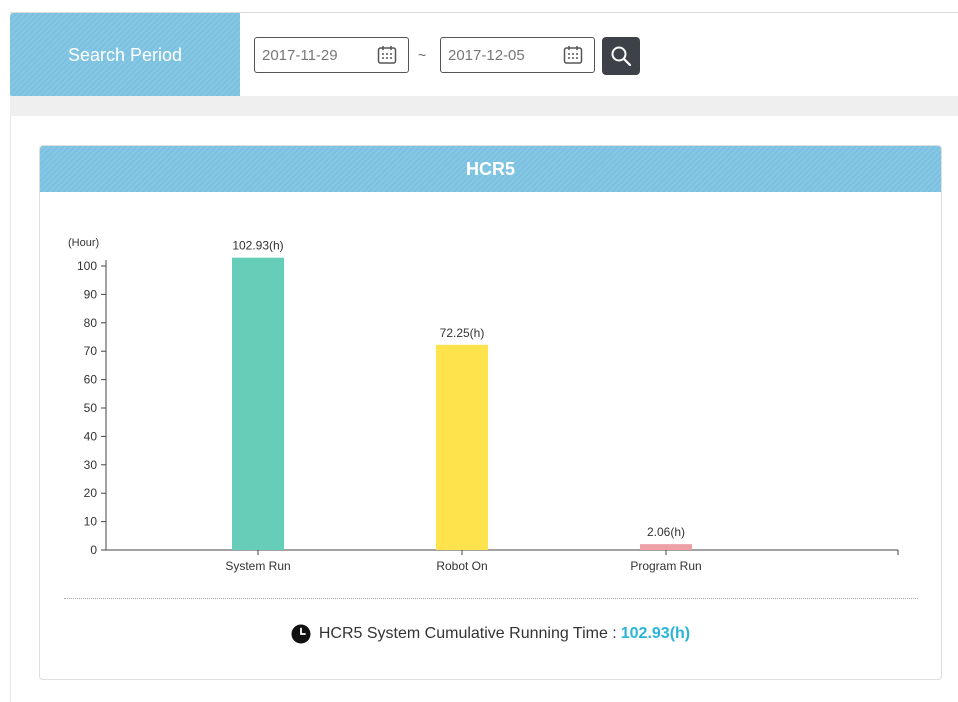 The height and width of the screenshot is (702, 958). Describe the element at coordinates (91, 436) in the screenshot. I see `y-tick-label: 40` at that location.